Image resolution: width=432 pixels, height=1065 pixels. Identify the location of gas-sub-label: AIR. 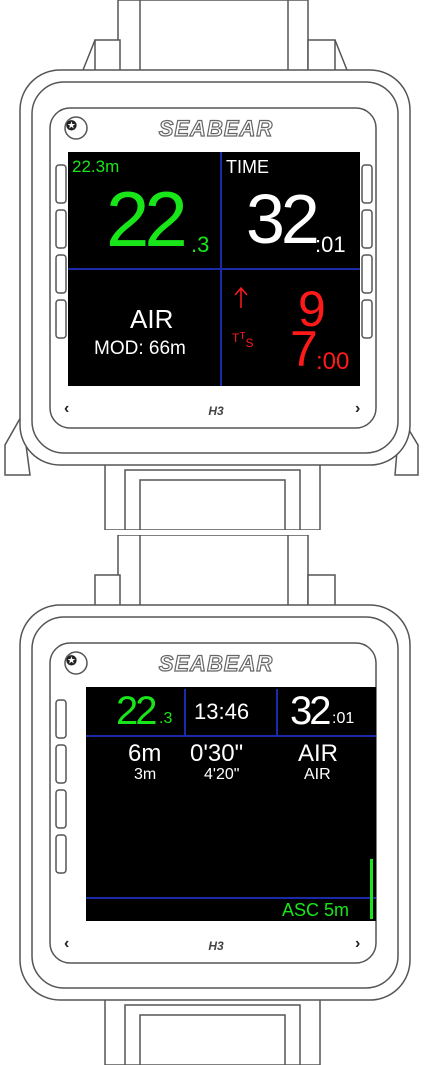
(317, 774).